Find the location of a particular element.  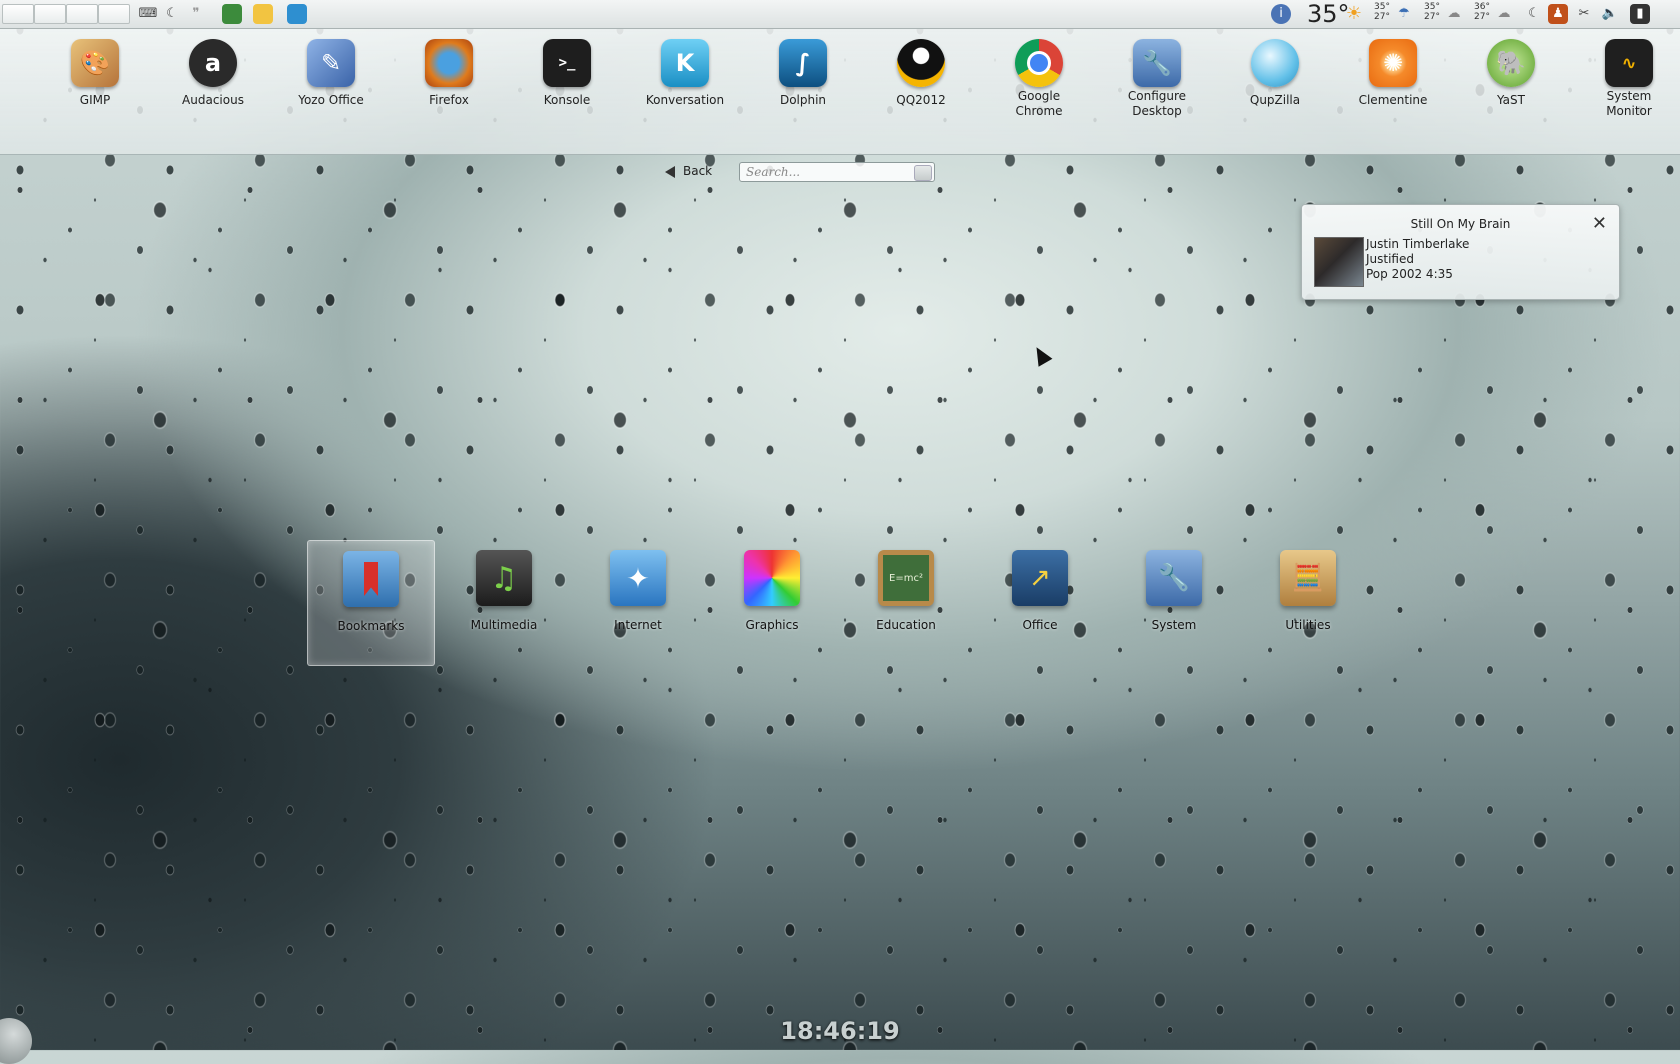

gimp-icon: 🎨 is located at coordinates (95, 63).